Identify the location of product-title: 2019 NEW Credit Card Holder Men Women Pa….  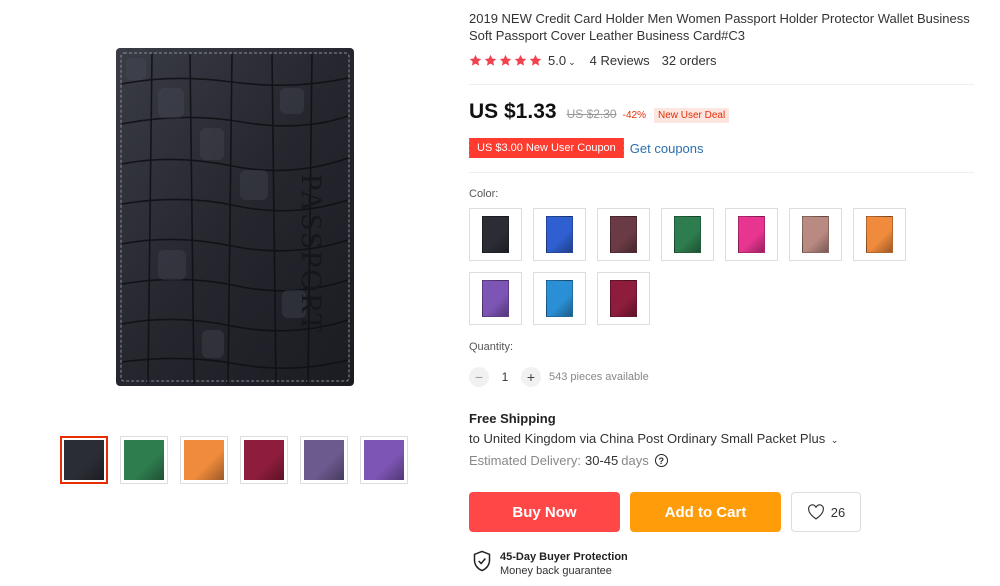
(719, 27).